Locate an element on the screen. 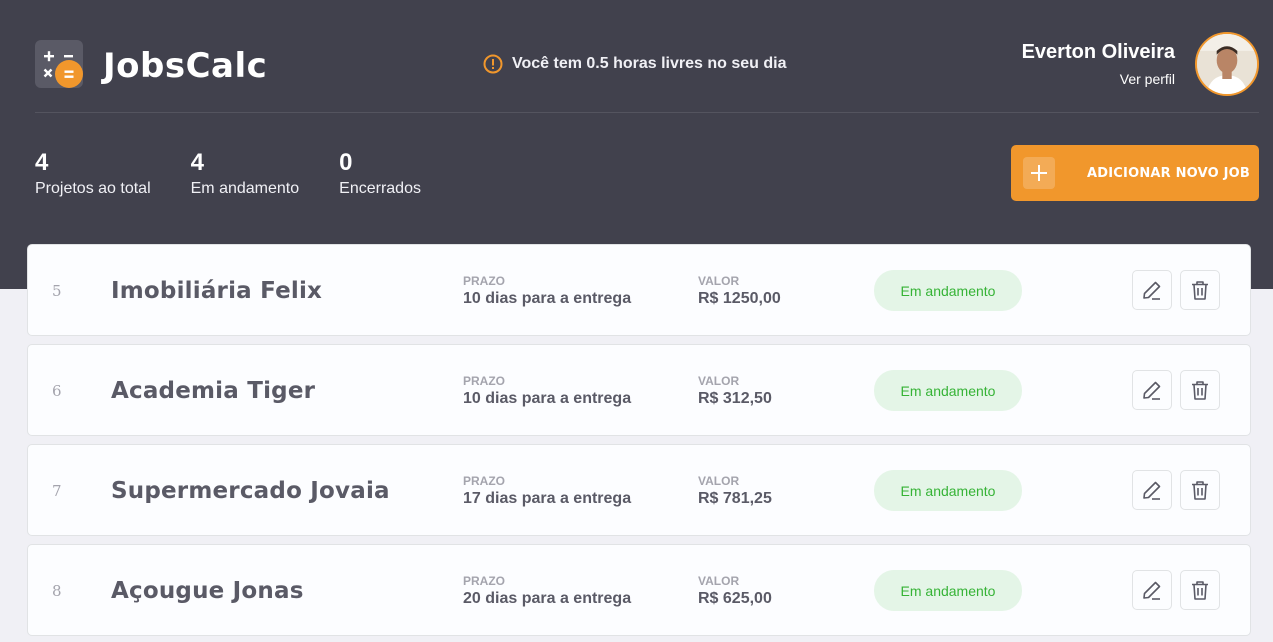 The image size is (1273, 642). avatar is located at coordinates (1227, 64).